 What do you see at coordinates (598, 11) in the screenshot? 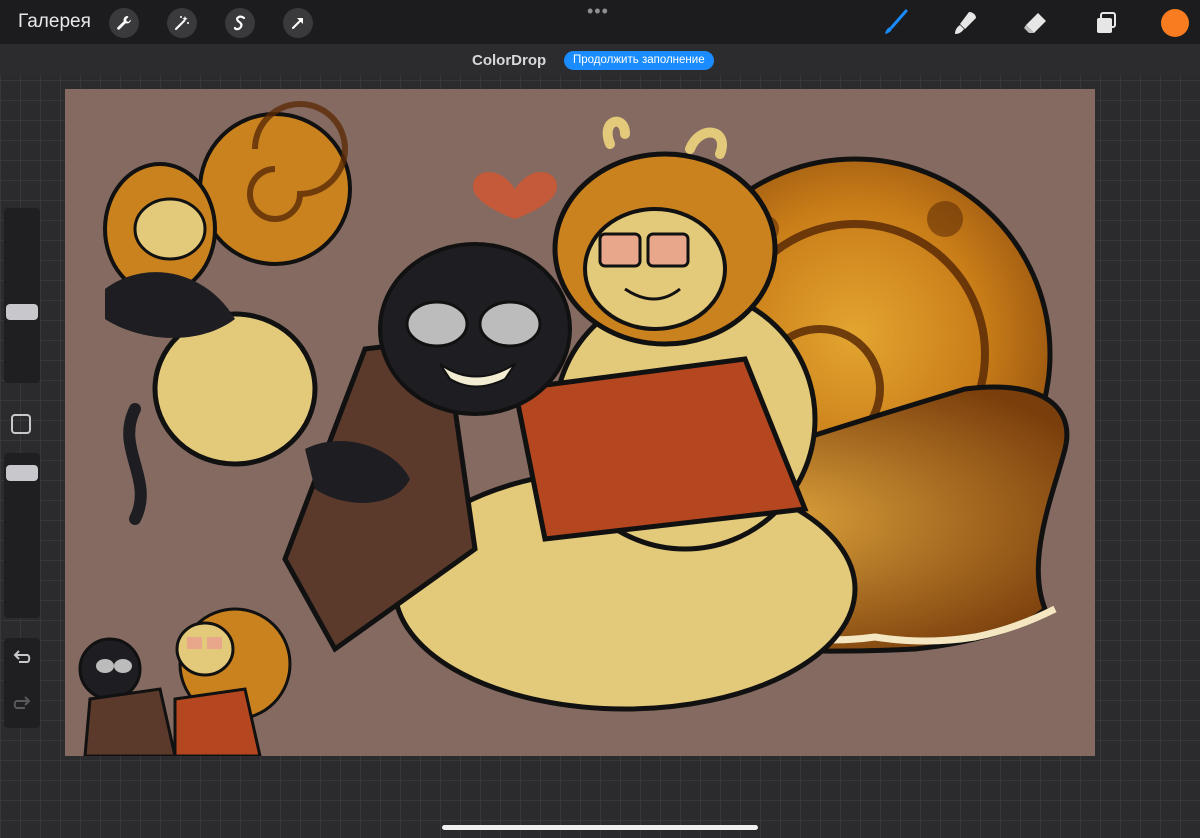
I see `more-options-icon: •••` at bounding box center [598, 11].